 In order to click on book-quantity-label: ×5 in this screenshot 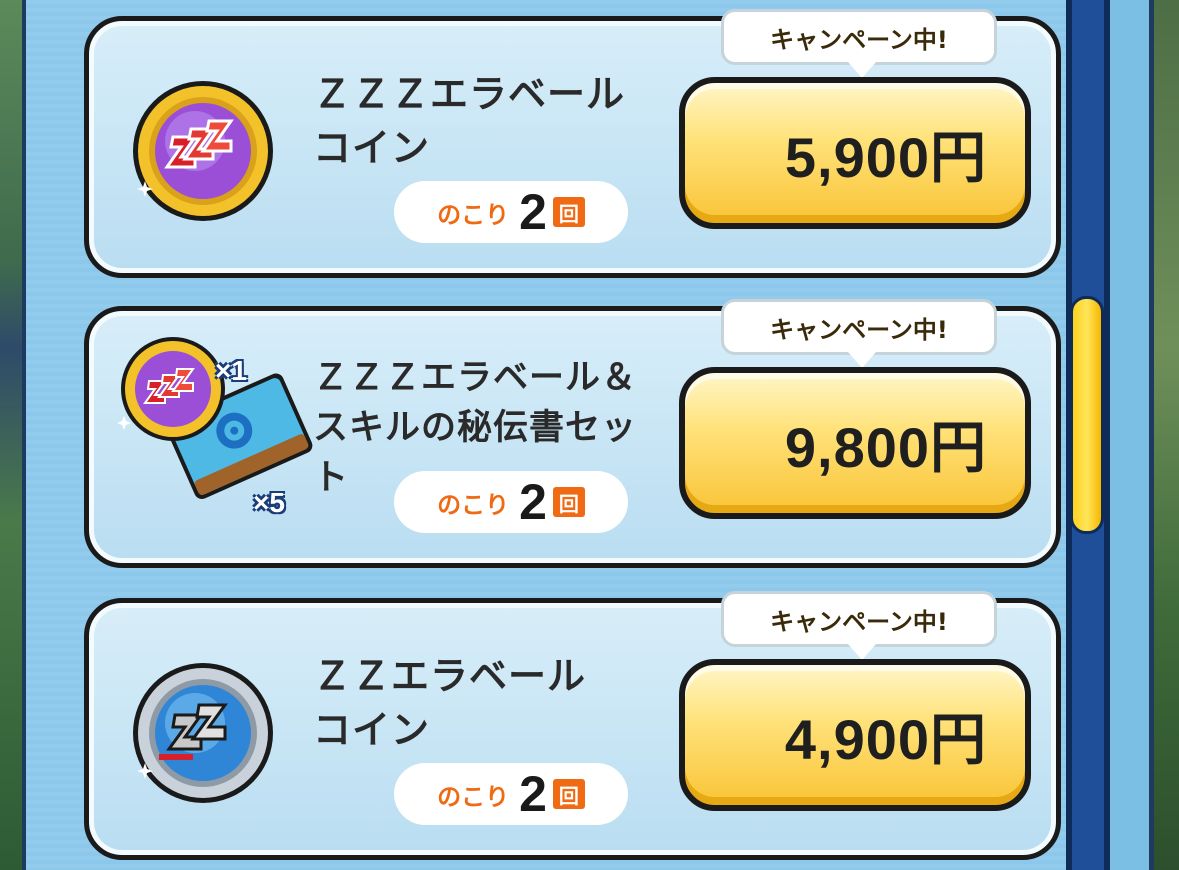, I will do `click(269, 502)`.